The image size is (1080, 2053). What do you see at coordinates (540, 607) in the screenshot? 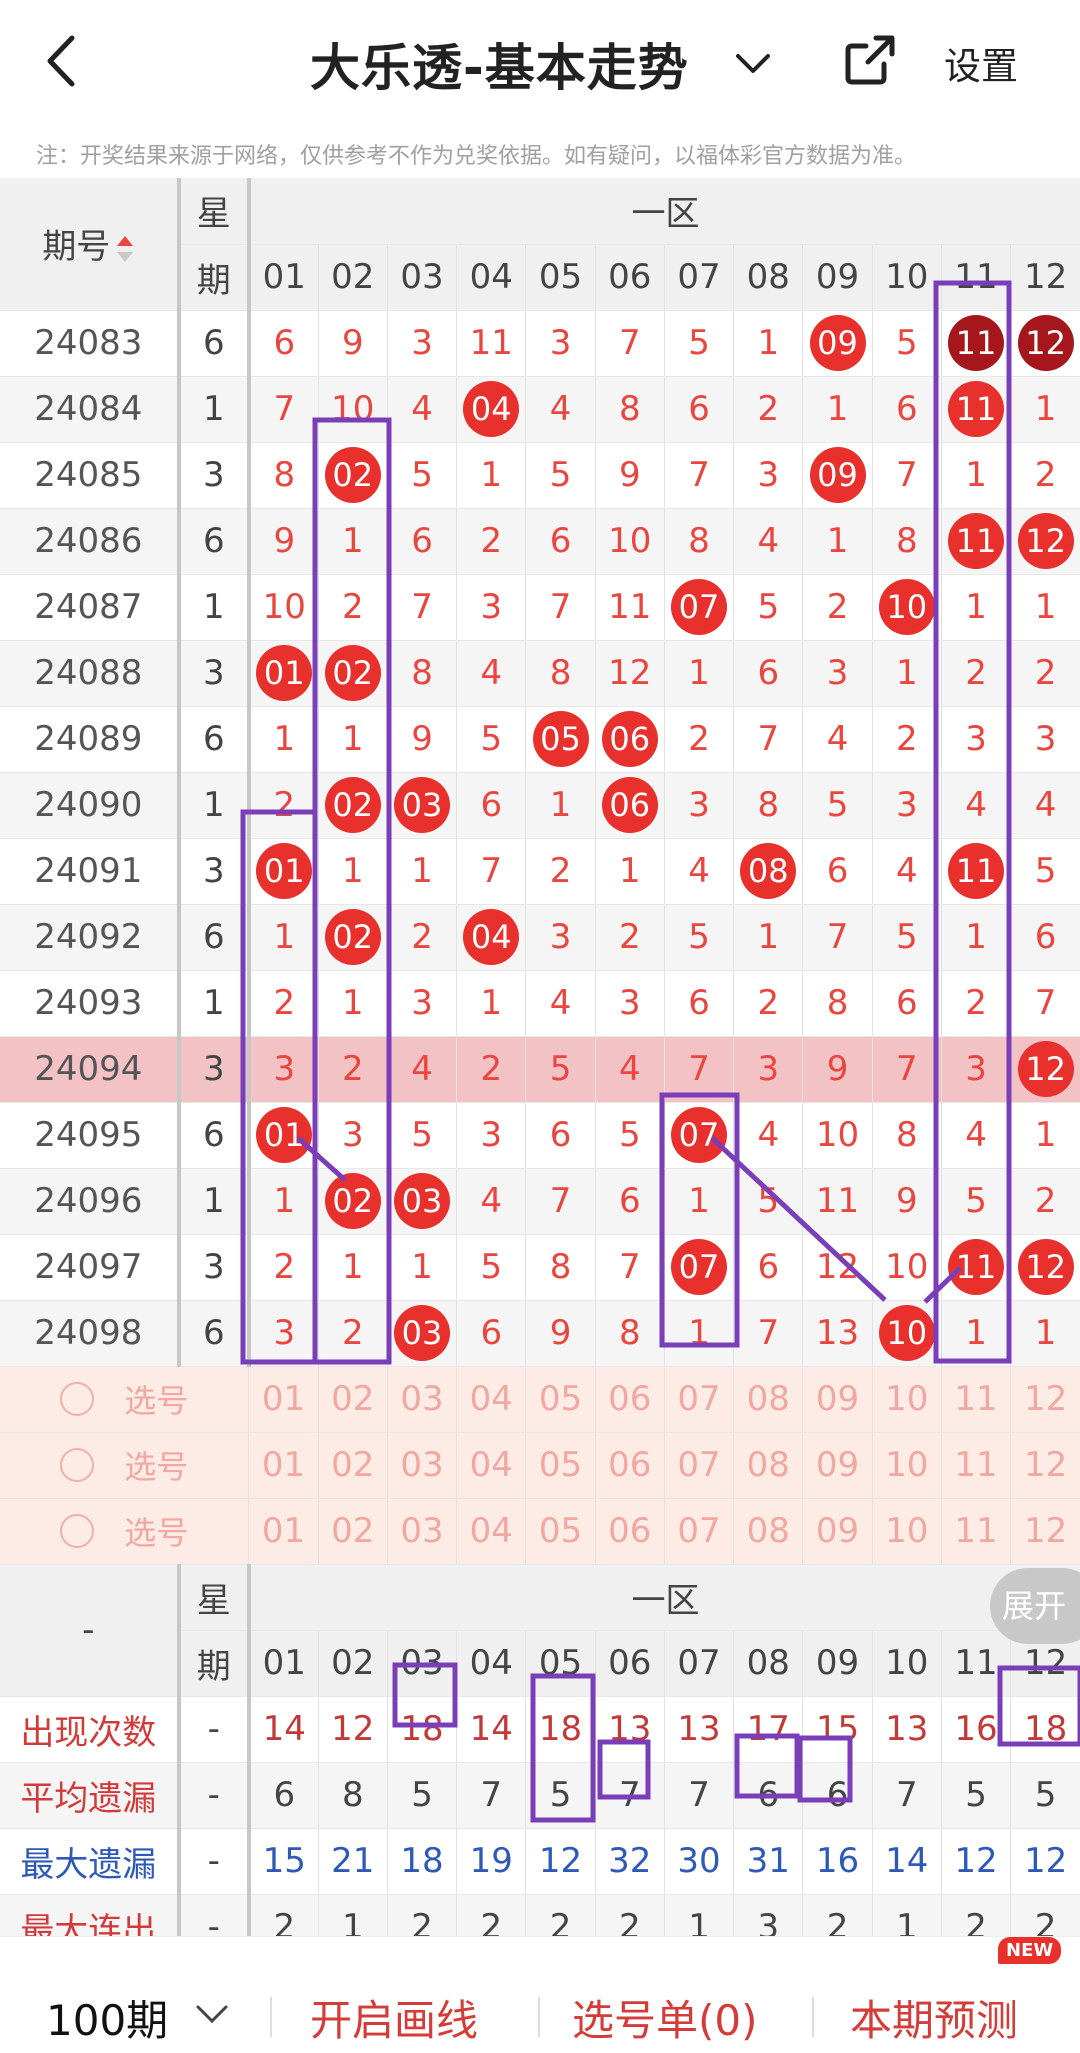
I see `draw-row: 24087 1 10 2 7 3 7 11 07 5 2 10 1 1` at bounding box center [540, 607].